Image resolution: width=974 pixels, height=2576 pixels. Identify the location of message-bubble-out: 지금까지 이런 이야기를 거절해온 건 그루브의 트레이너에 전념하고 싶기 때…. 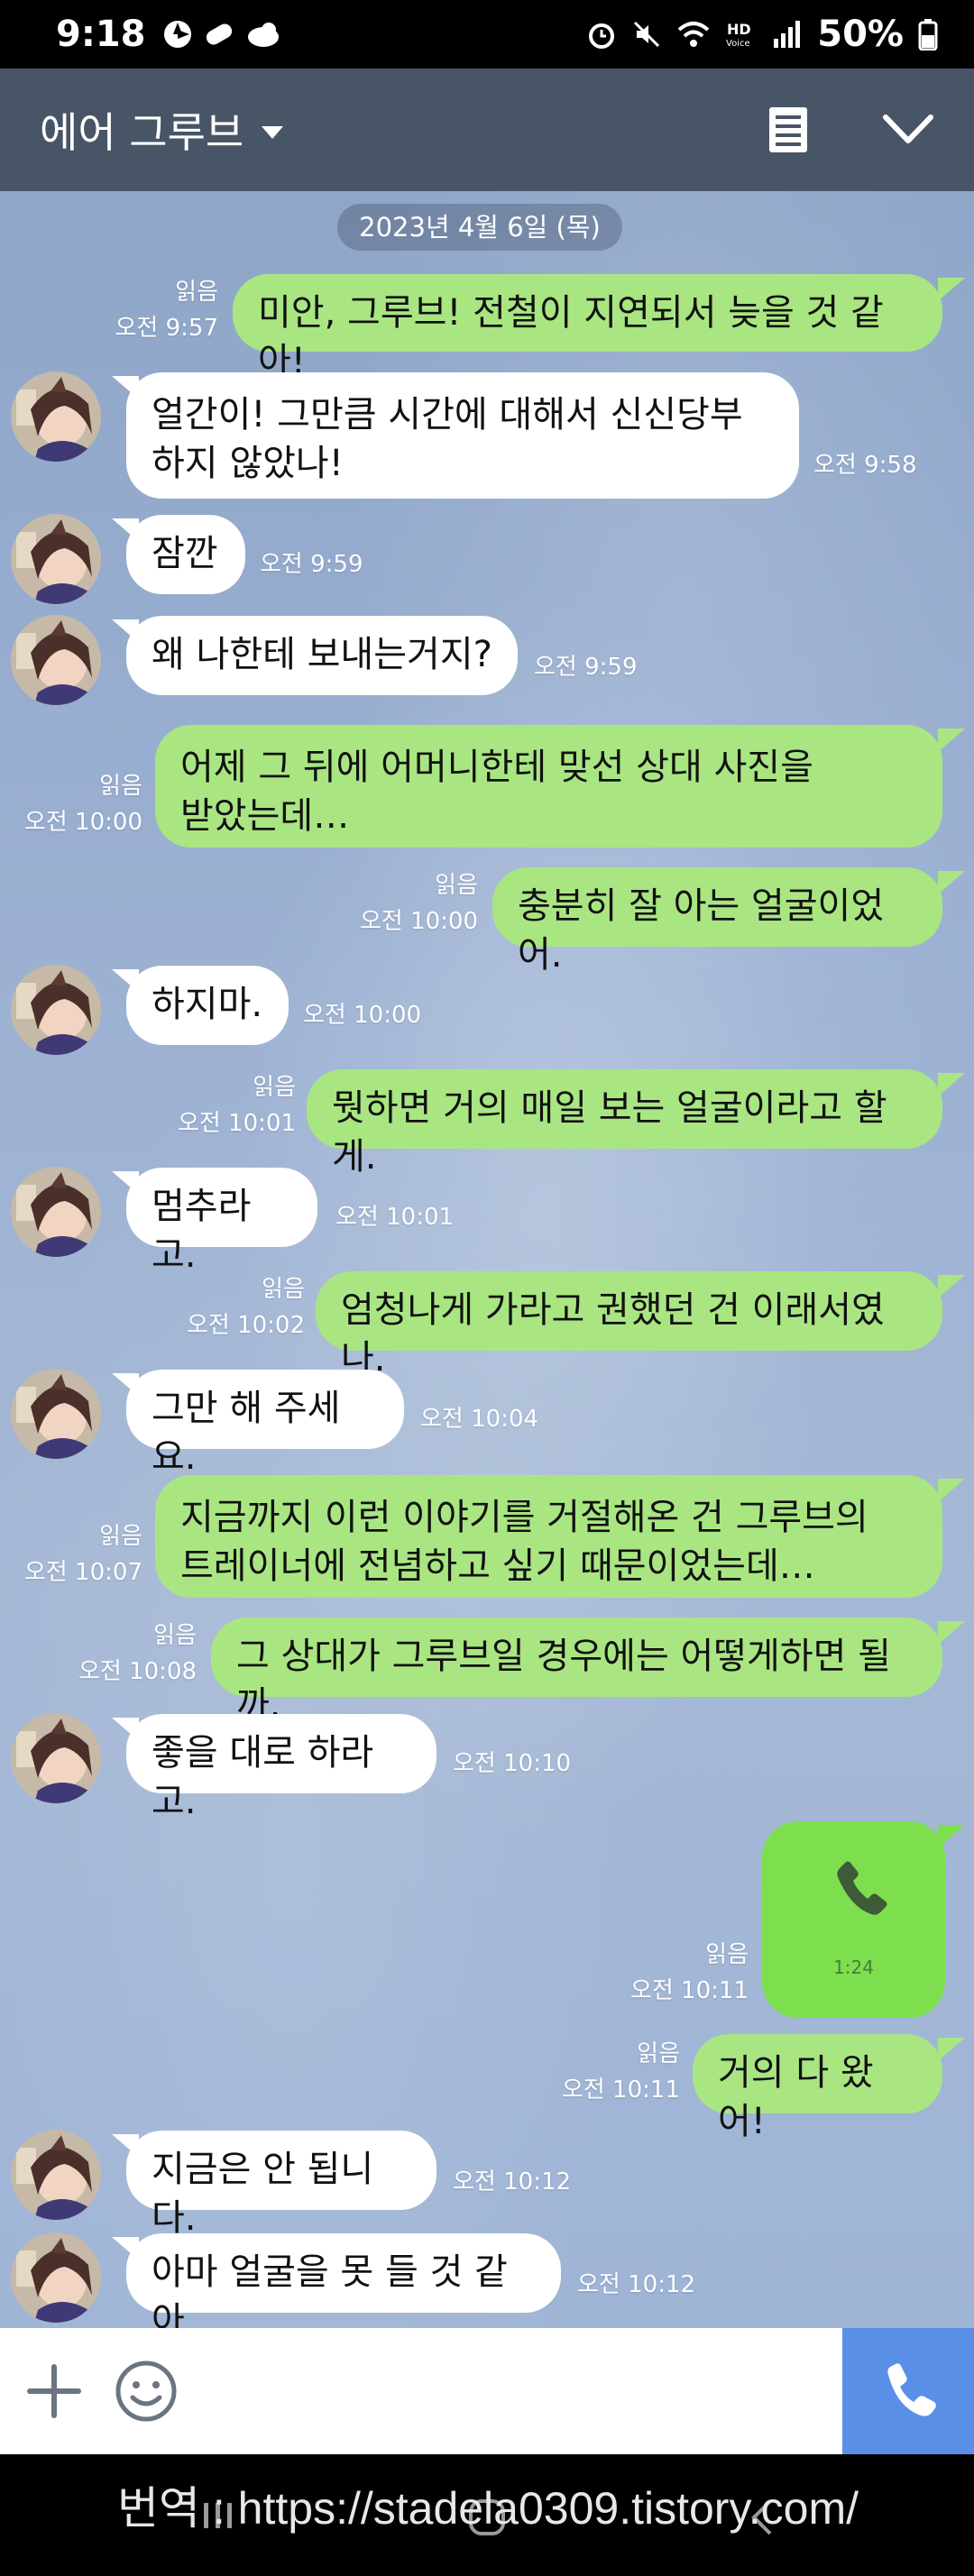
(548, 1536).